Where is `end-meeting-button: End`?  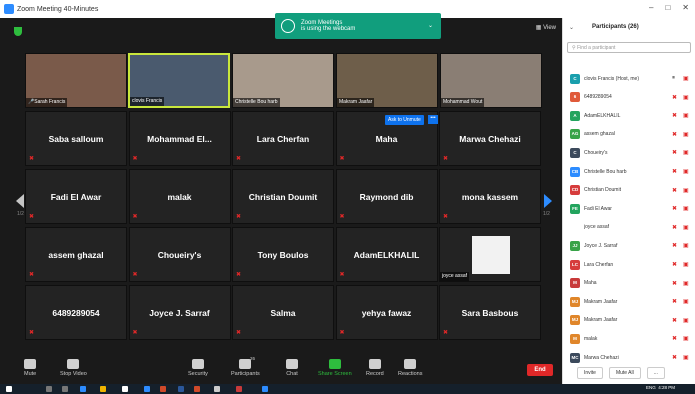 end-meeting-button: End is located at coordinates (540, 370).